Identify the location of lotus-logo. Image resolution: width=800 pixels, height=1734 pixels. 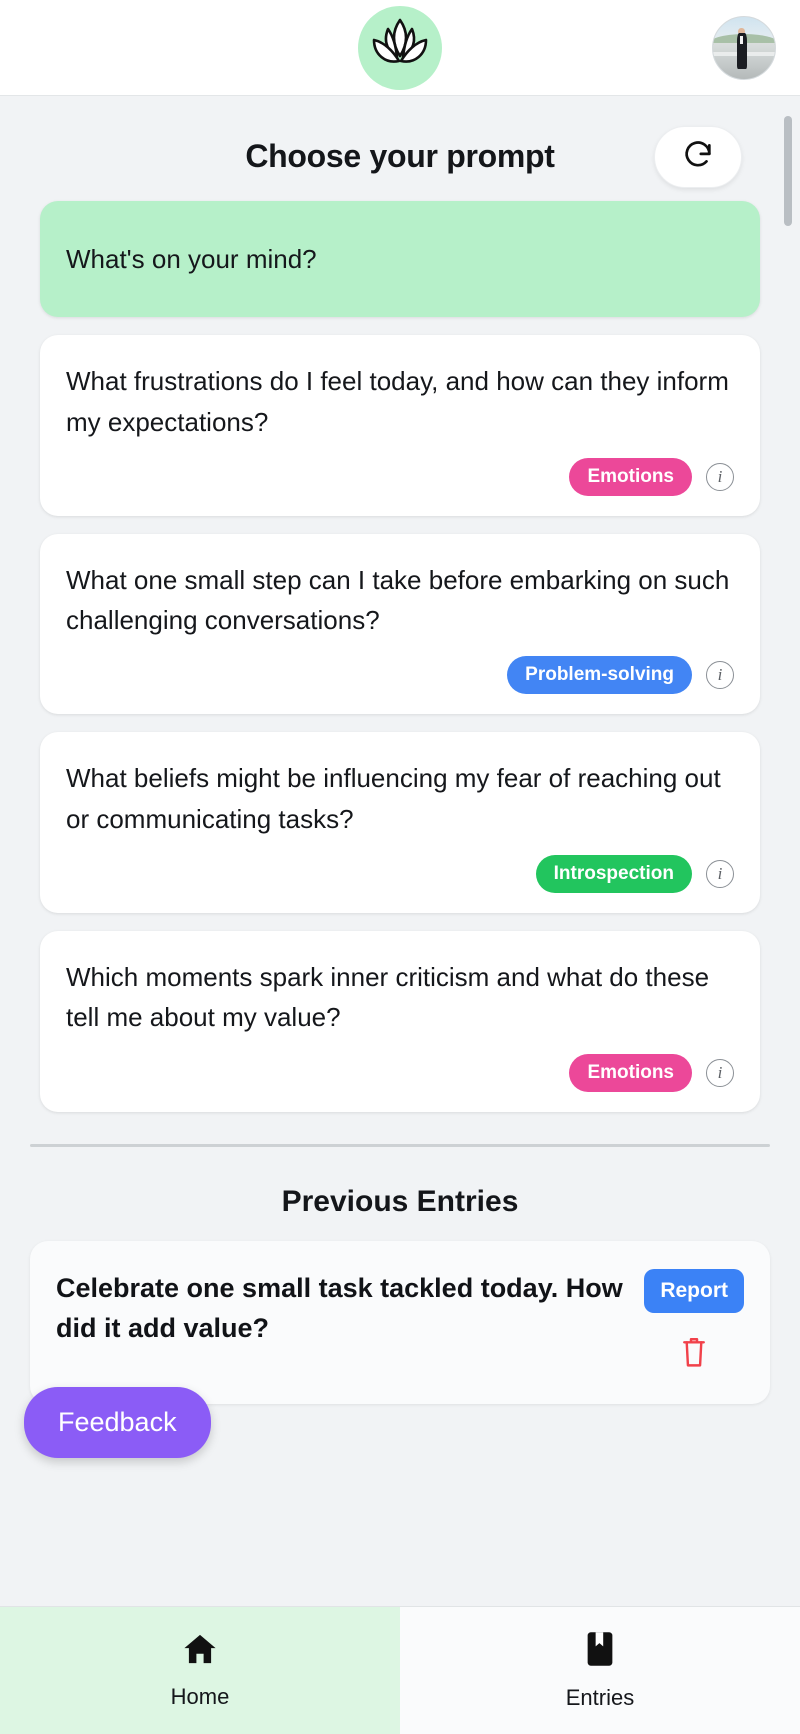
(400, 47).